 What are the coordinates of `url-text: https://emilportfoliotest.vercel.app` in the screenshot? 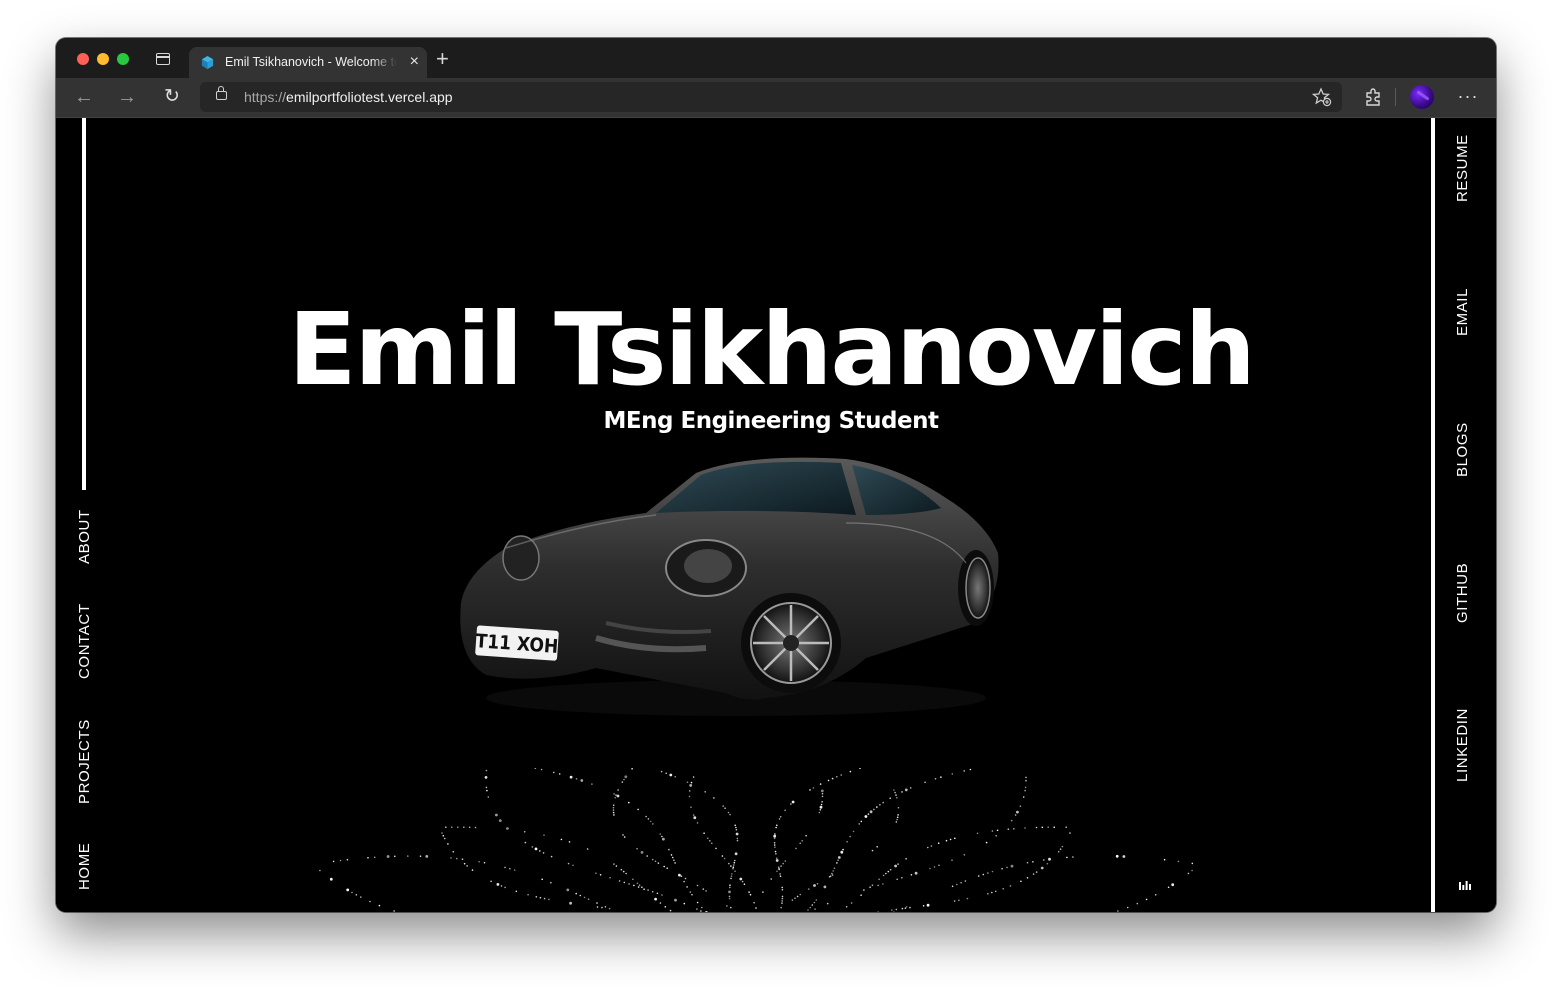 It's located at (348, 97).